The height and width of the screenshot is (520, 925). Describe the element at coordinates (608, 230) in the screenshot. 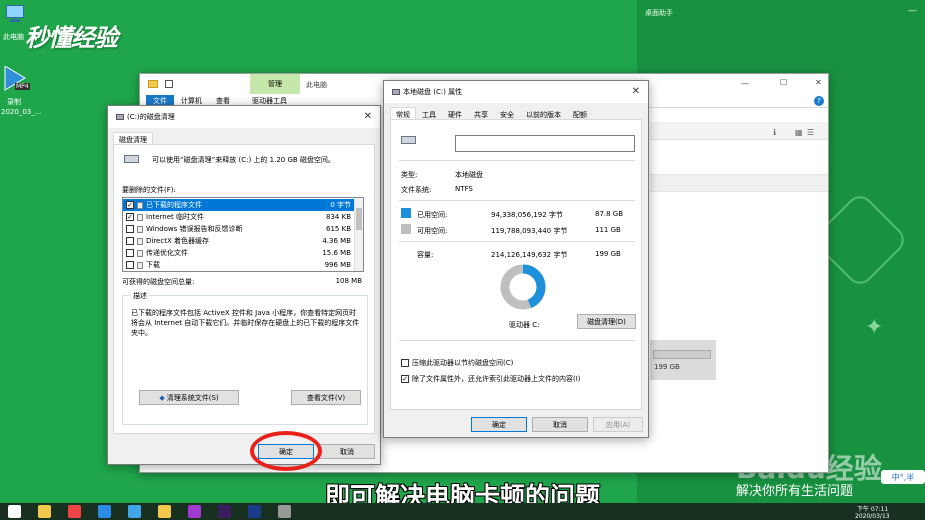

I see `free-gb: 111 GB` at that location.